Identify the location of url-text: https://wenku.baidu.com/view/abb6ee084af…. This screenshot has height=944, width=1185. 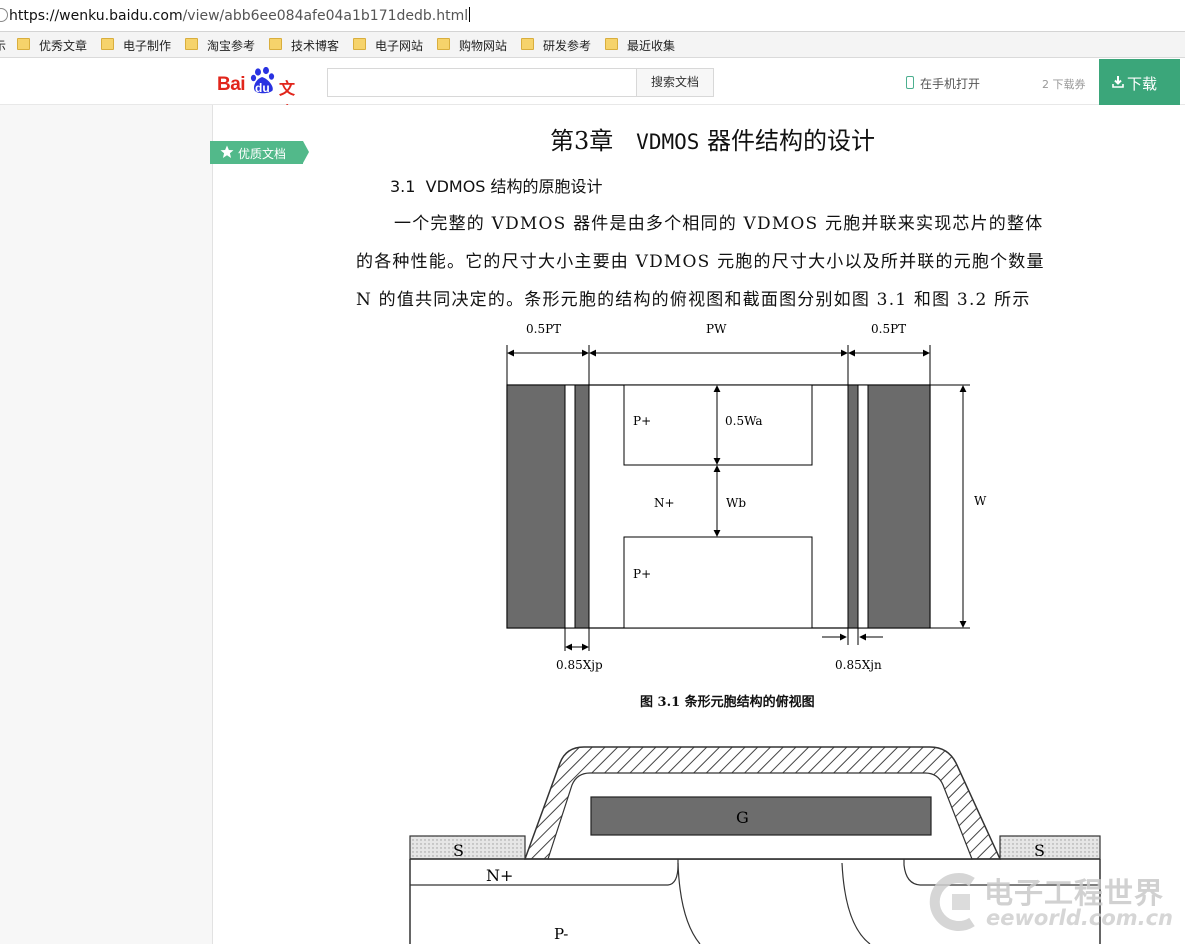
(240, 15).